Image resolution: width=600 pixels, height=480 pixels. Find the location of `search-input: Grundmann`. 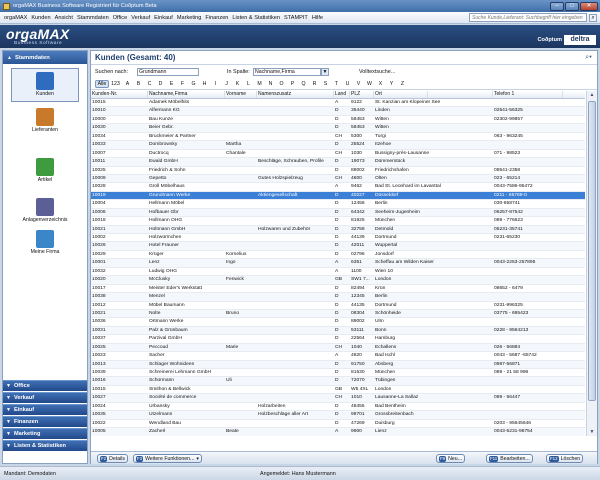

search-input: Grundmann is located at coordinates (168, 72).